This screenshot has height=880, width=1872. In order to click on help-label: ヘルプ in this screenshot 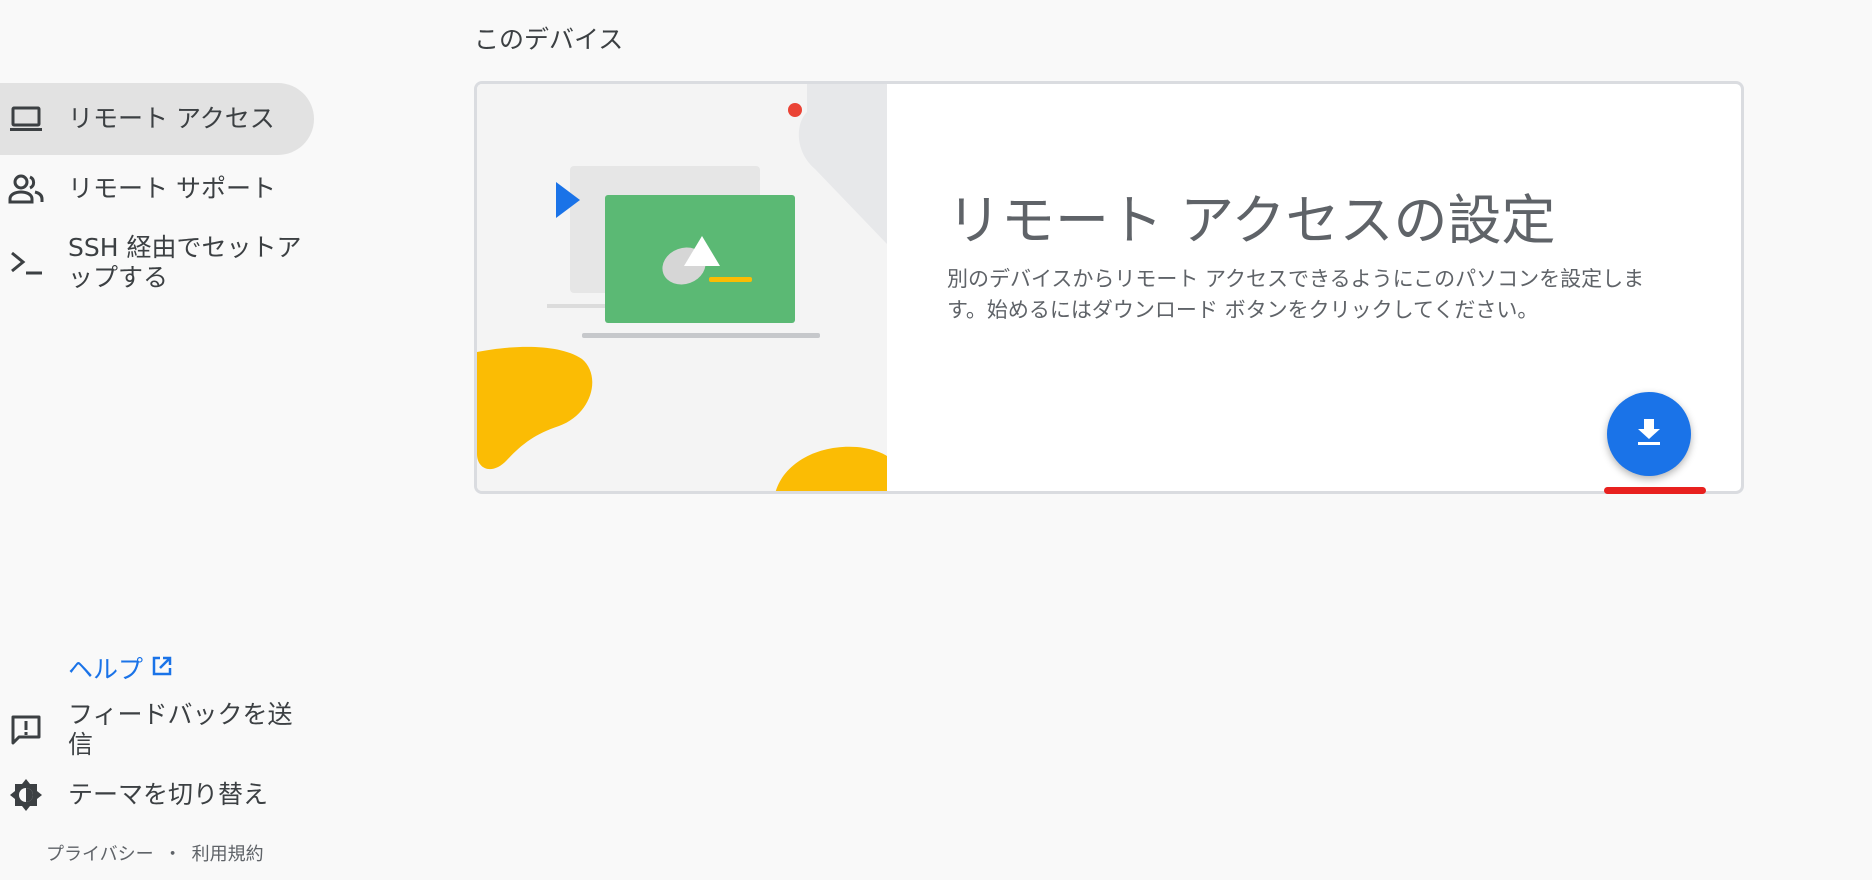, I will do `click(106, 669)`.